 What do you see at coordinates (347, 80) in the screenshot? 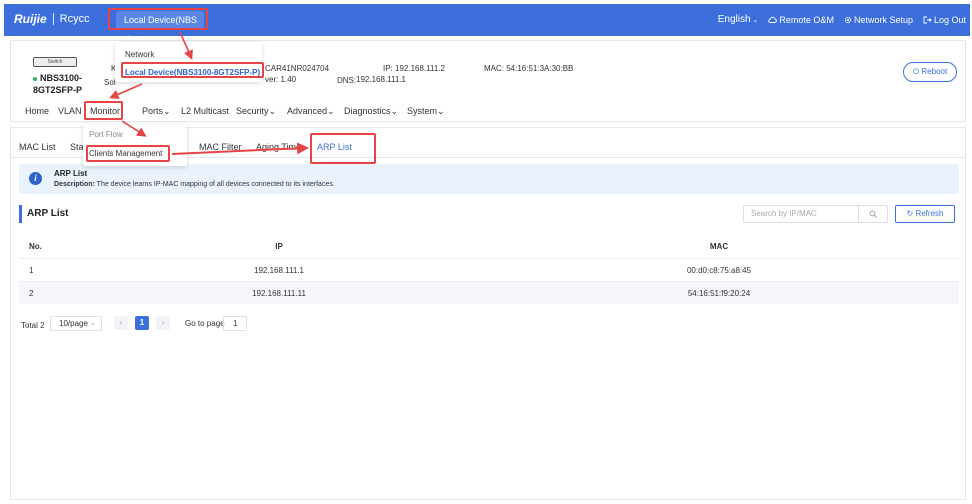
I see `dns-label: DNS:` at bounding box center [347, 80].